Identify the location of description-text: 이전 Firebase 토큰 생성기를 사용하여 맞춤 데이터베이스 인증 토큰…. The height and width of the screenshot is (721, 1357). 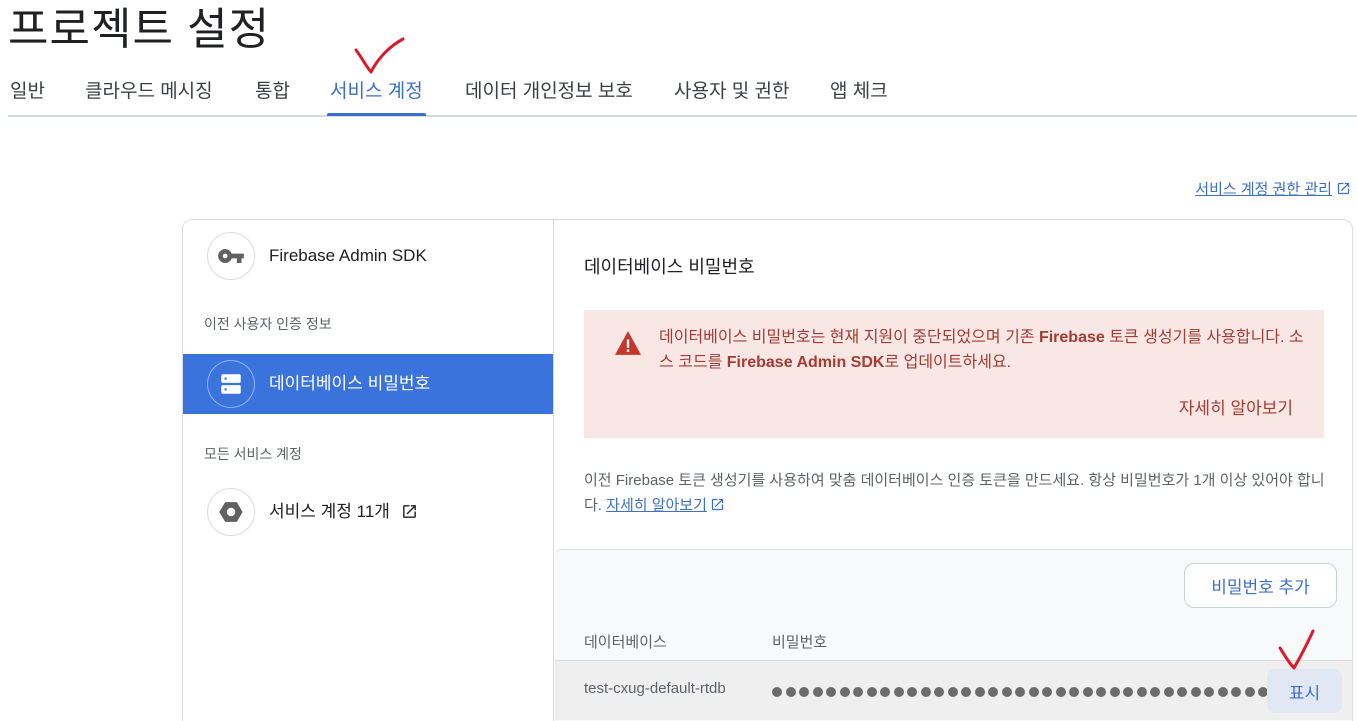
(956, 494).